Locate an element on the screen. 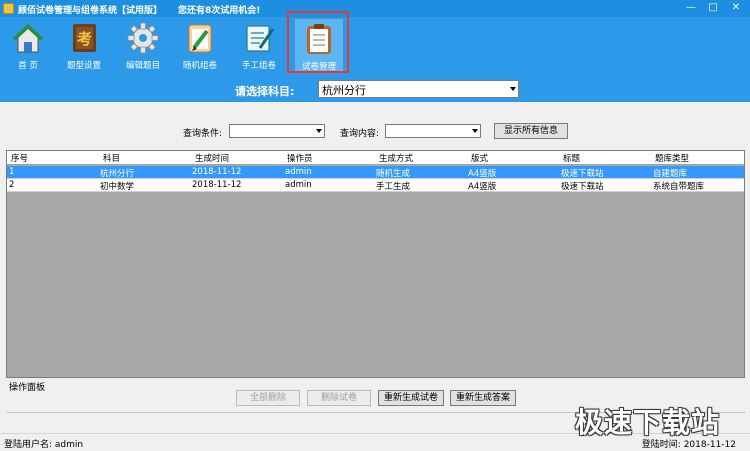 Image resolution: width=750 pixels, height=451 pixels. column-header-method: 生成方式 is located at coordinates (396, 158).